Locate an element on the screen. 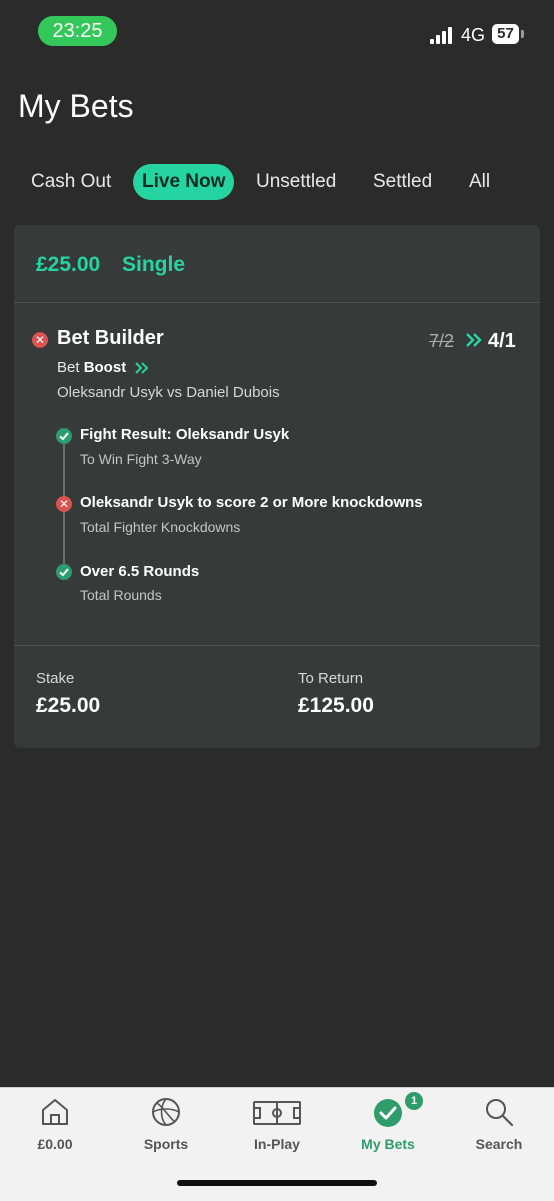 The image size is (554, 1201). search-icon is located at coordinates (500, 1113).